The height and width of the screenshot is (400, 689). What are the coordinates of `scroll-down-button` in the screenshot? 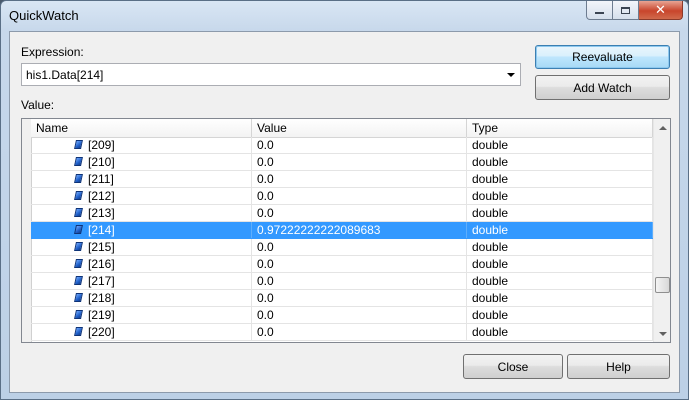 It's located at (662, 333).